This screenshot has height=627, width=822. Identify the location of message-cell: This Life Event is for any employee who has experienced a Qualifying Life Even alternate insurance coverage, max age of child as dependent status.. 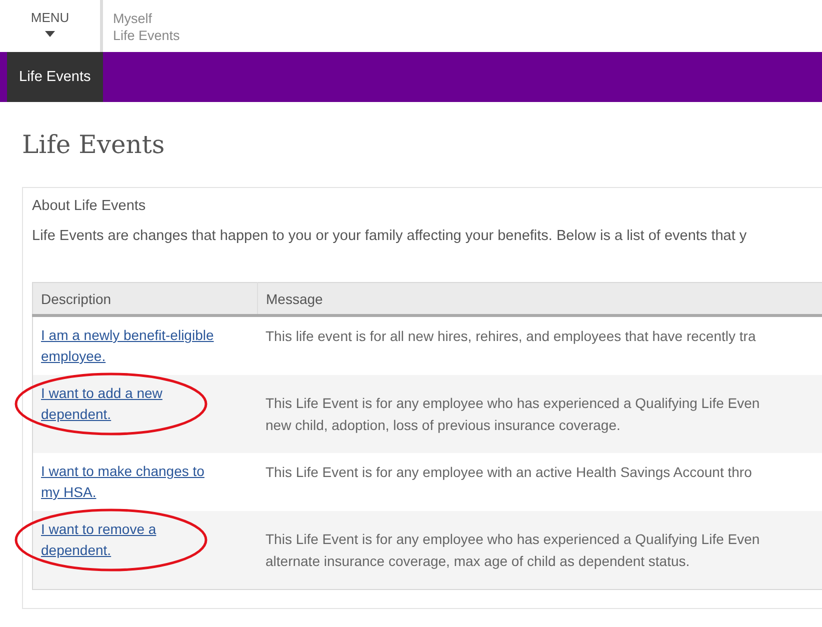
(540, 550).